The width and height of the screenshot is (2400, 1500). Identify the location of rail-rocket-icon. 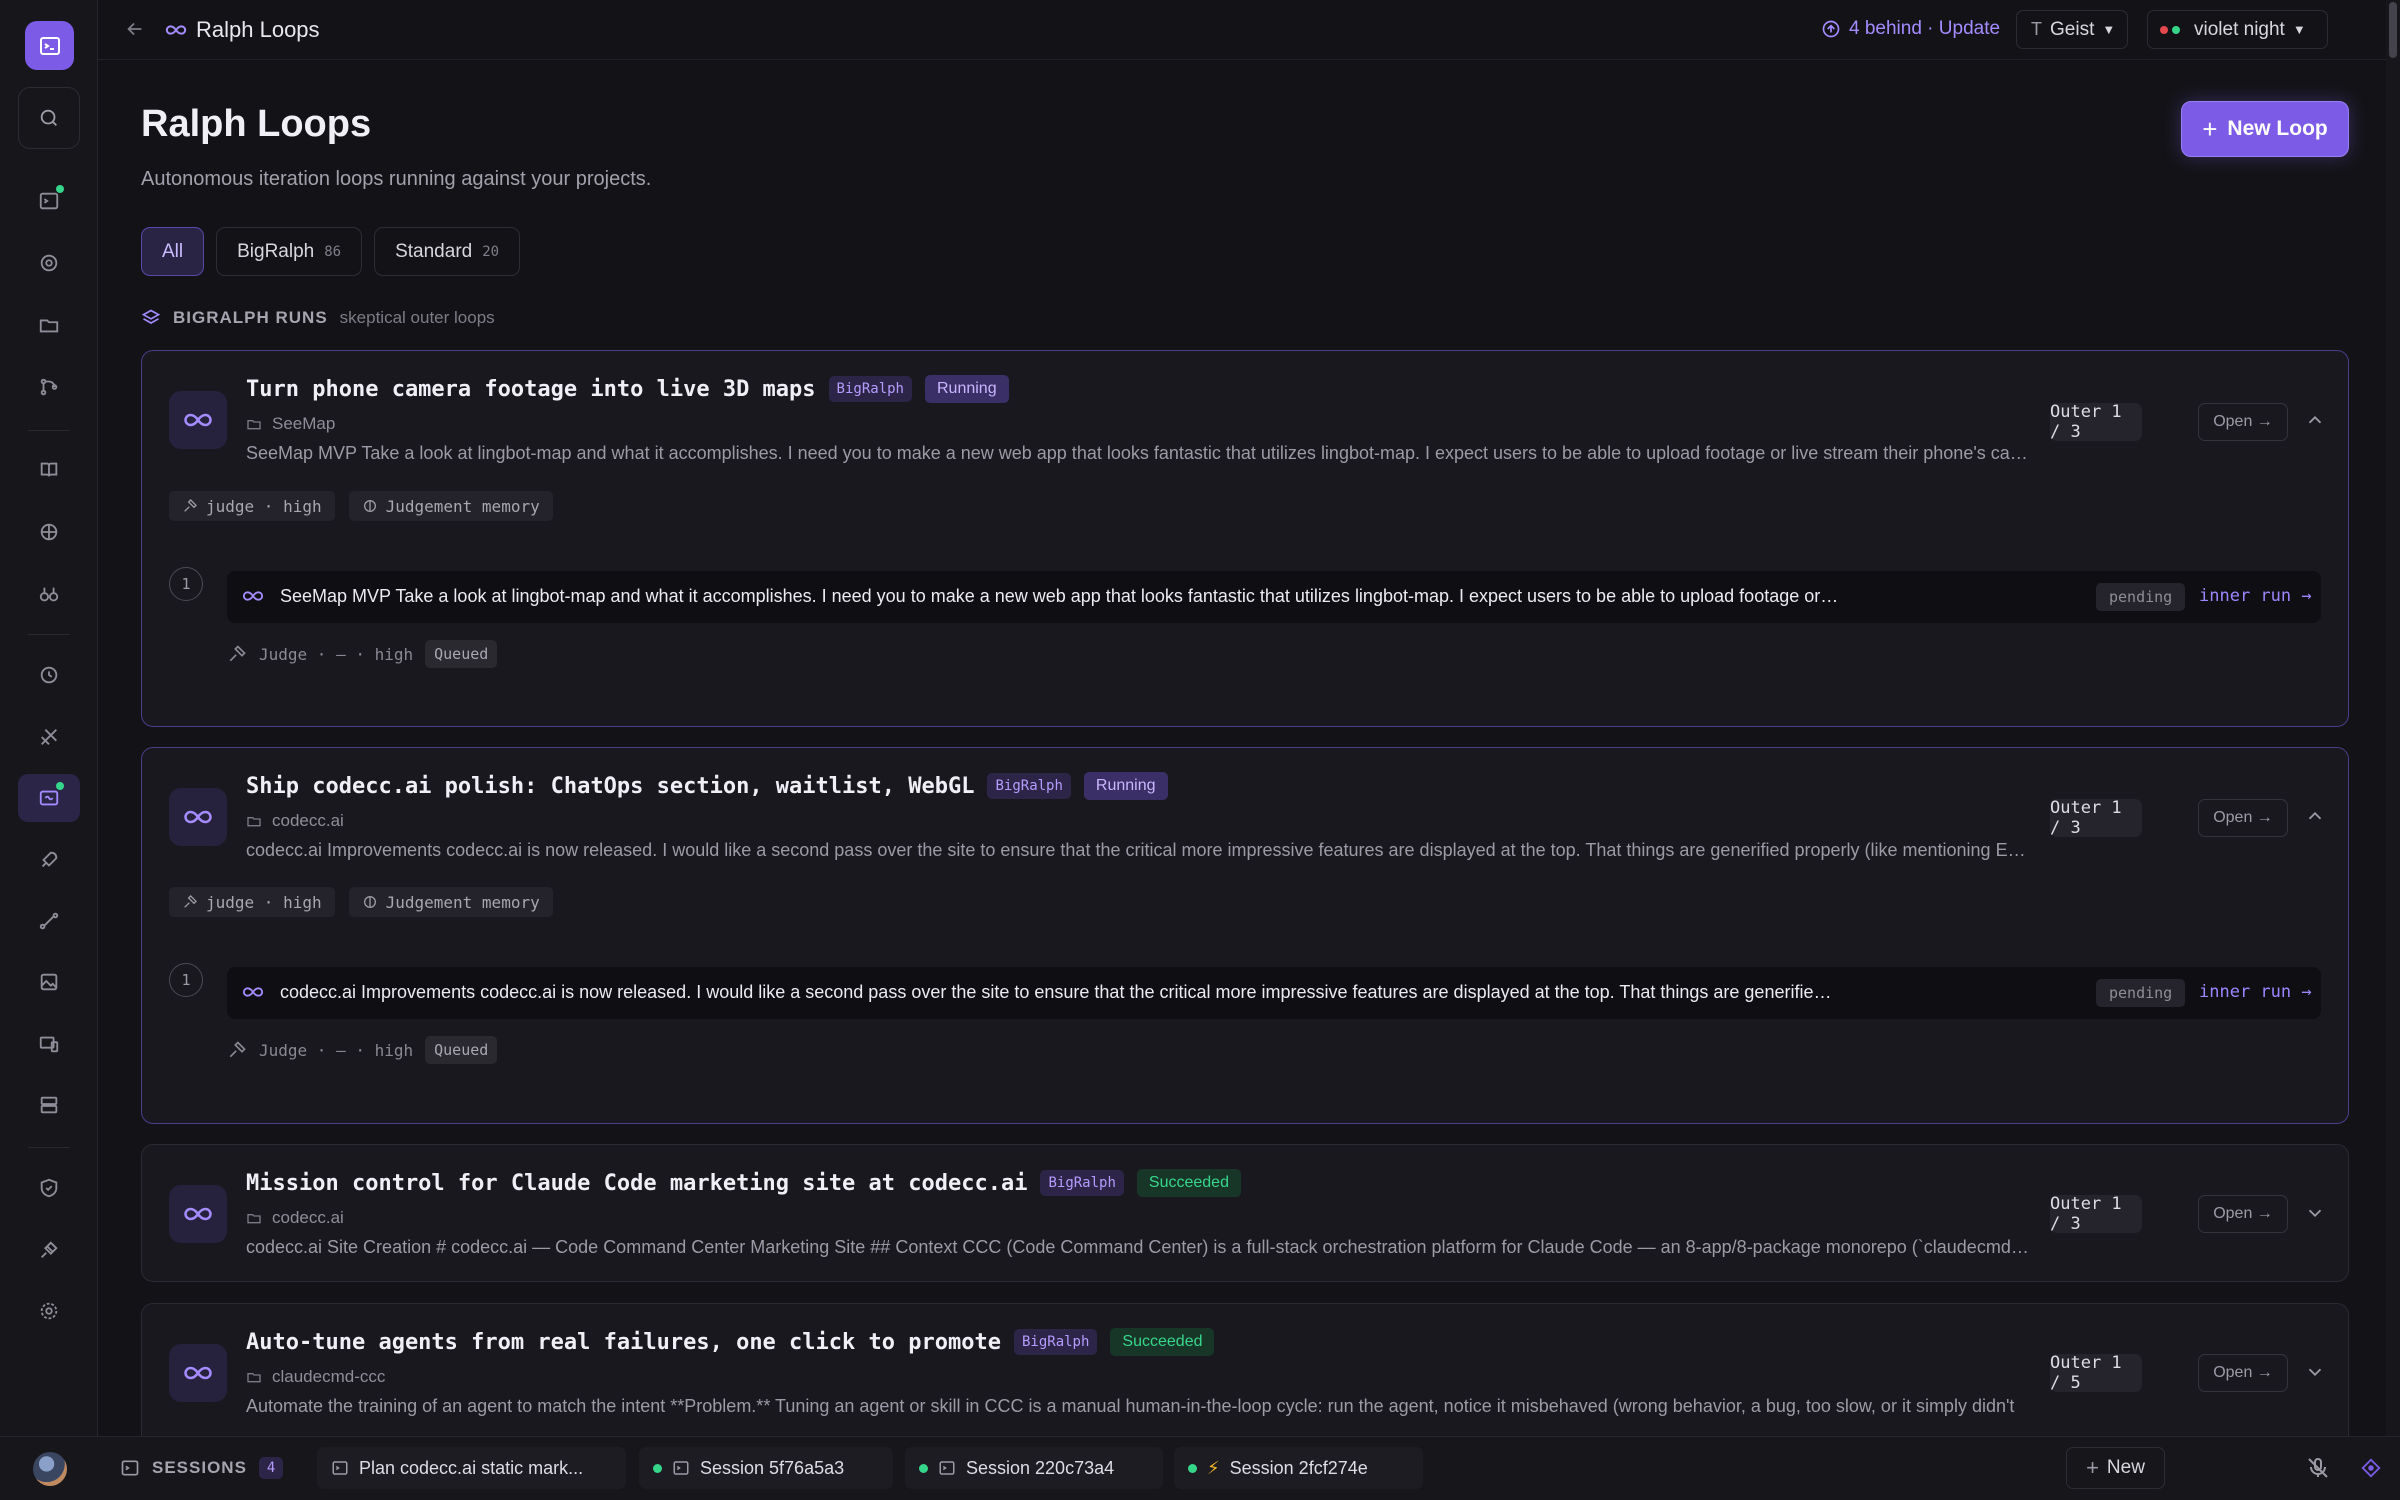
(49, 860).